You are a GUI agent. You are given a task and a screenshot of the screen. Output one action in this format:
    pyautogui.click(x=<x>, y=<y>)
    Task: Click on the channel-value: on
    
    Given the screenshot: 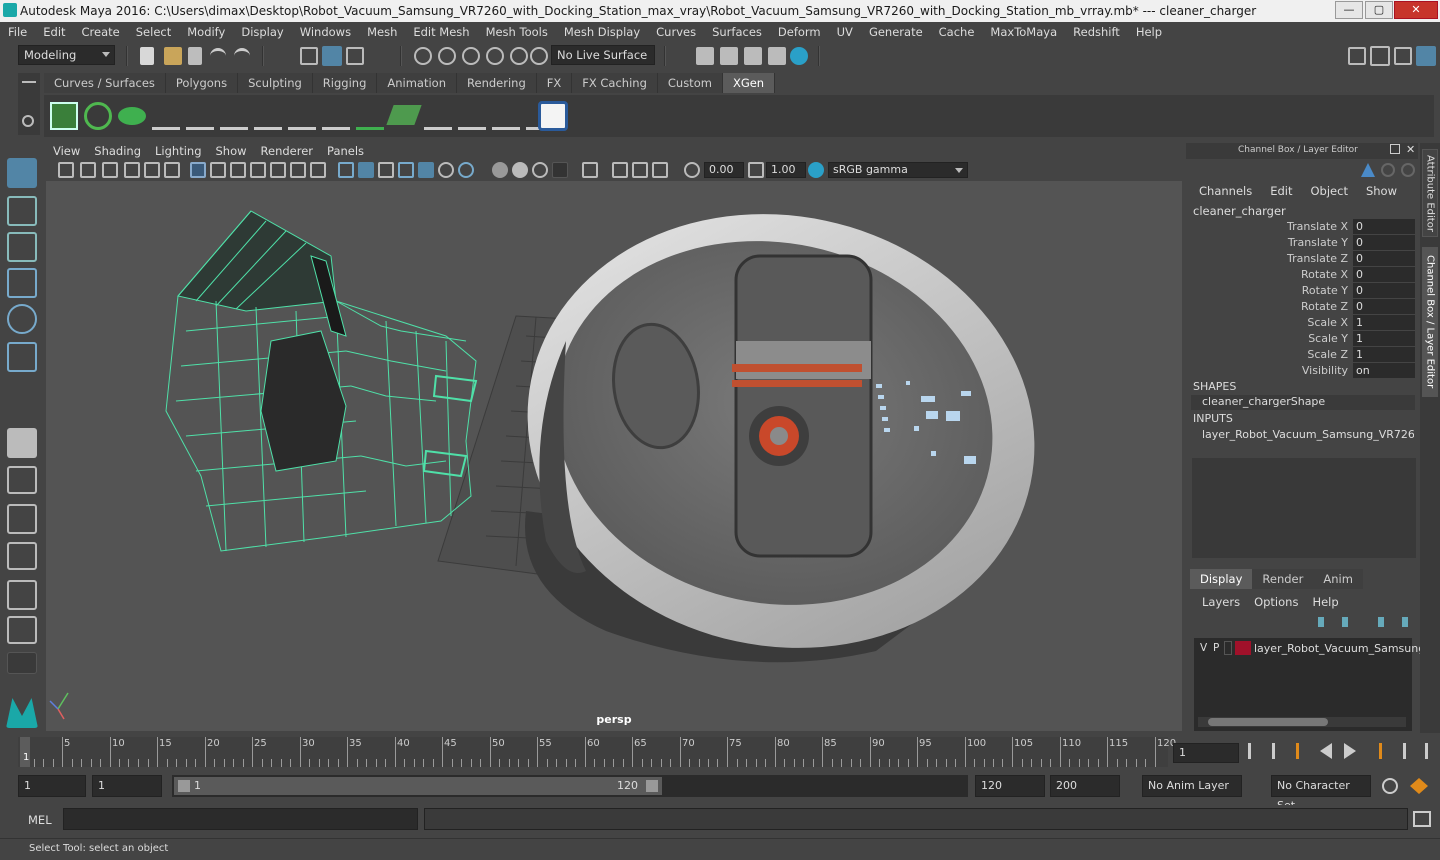 What is the action you would take?
    pyautogui.click(x=1384, y=370)
    